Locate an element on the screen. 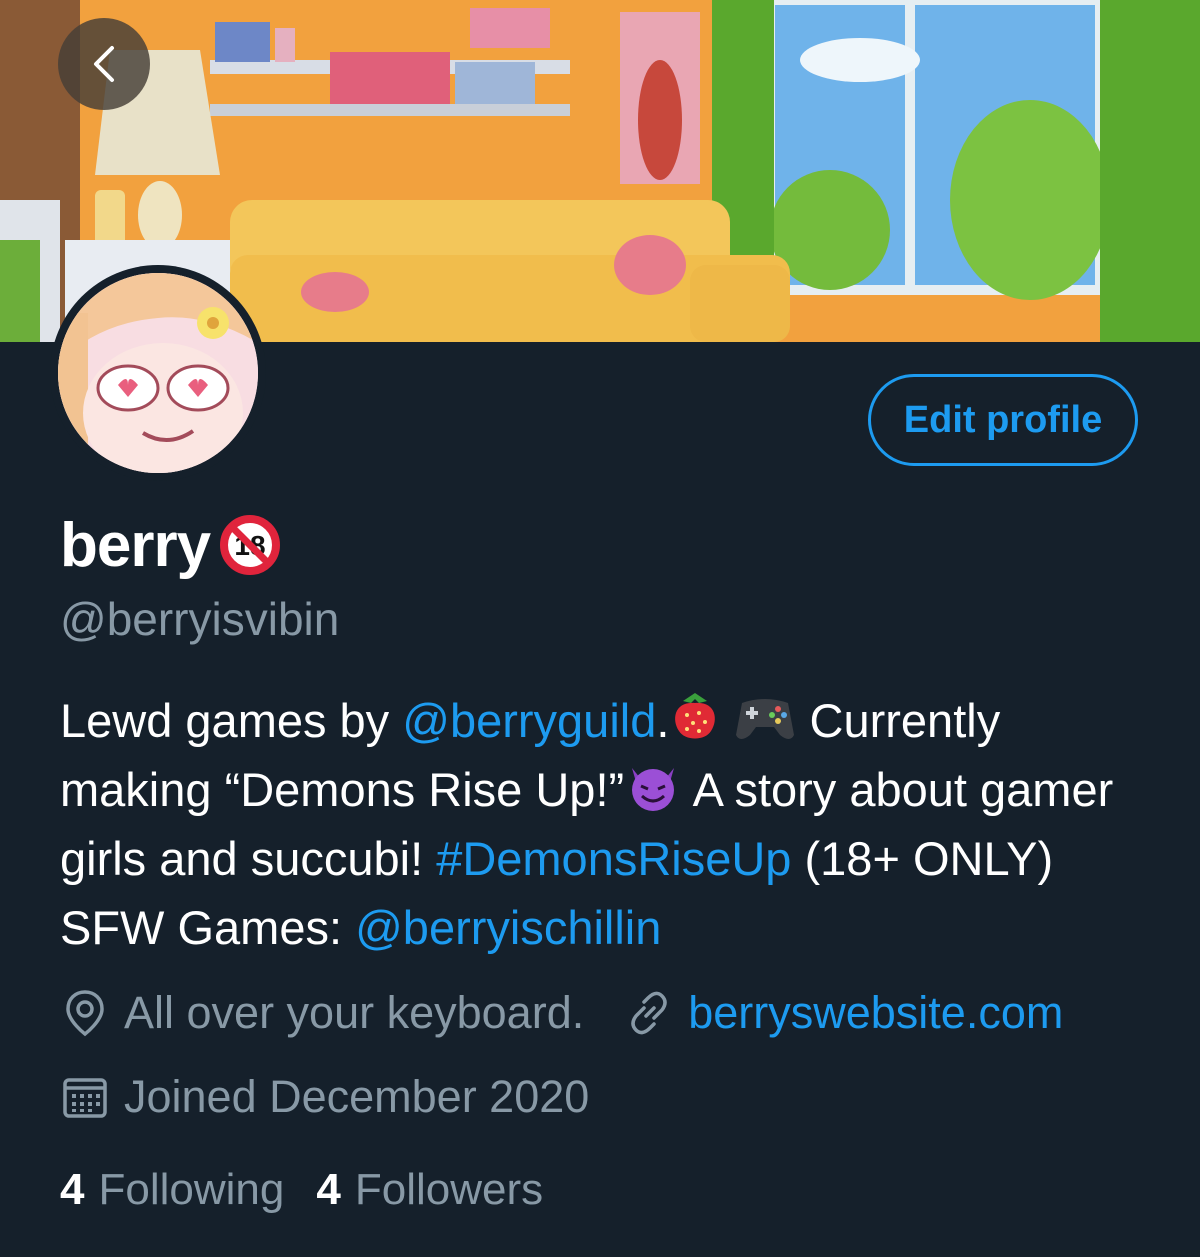  avatar-illustration is located at coordinates (158, 373).